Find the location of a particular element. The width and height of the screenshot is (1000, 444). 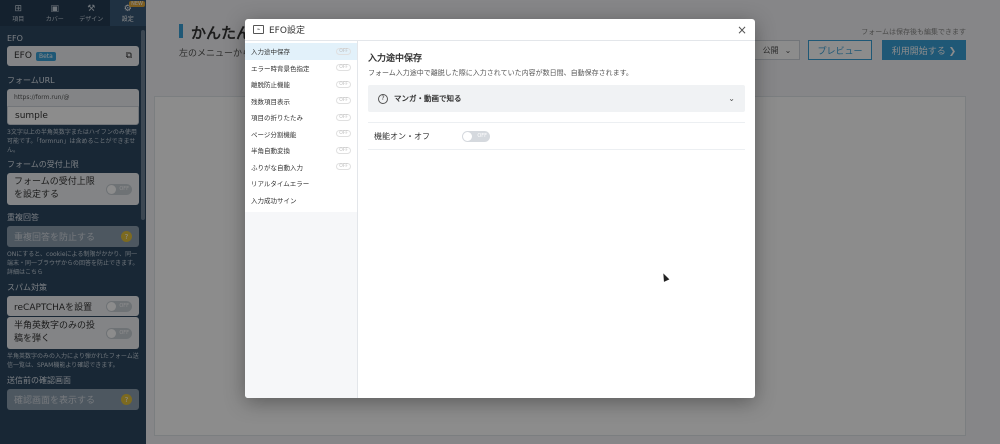

close-icon: × is located at coordinates (742, 30).